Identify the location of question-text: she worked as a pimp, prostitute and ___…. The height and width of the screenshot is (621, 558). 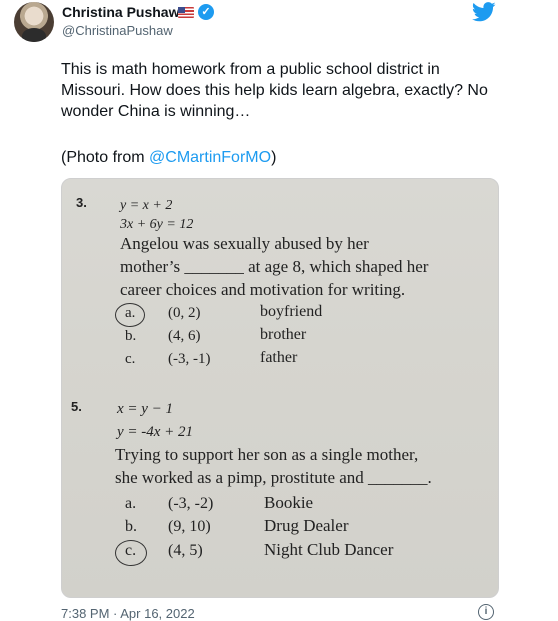
(273, 477).